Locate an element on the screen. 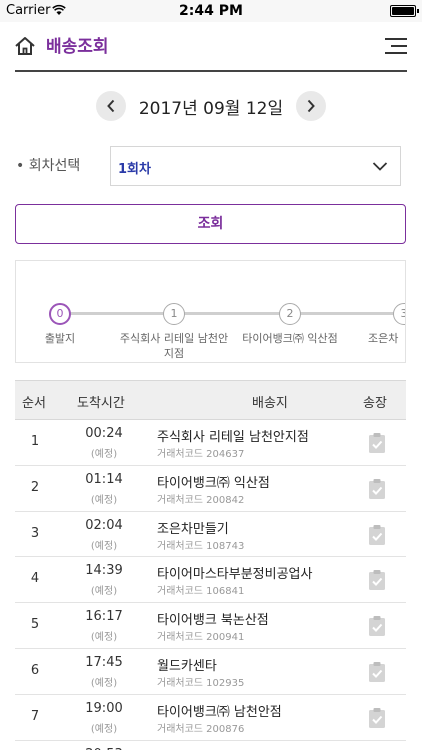  row-customer-code: 거래처코드 102935 is located at coordinates (201, 683).